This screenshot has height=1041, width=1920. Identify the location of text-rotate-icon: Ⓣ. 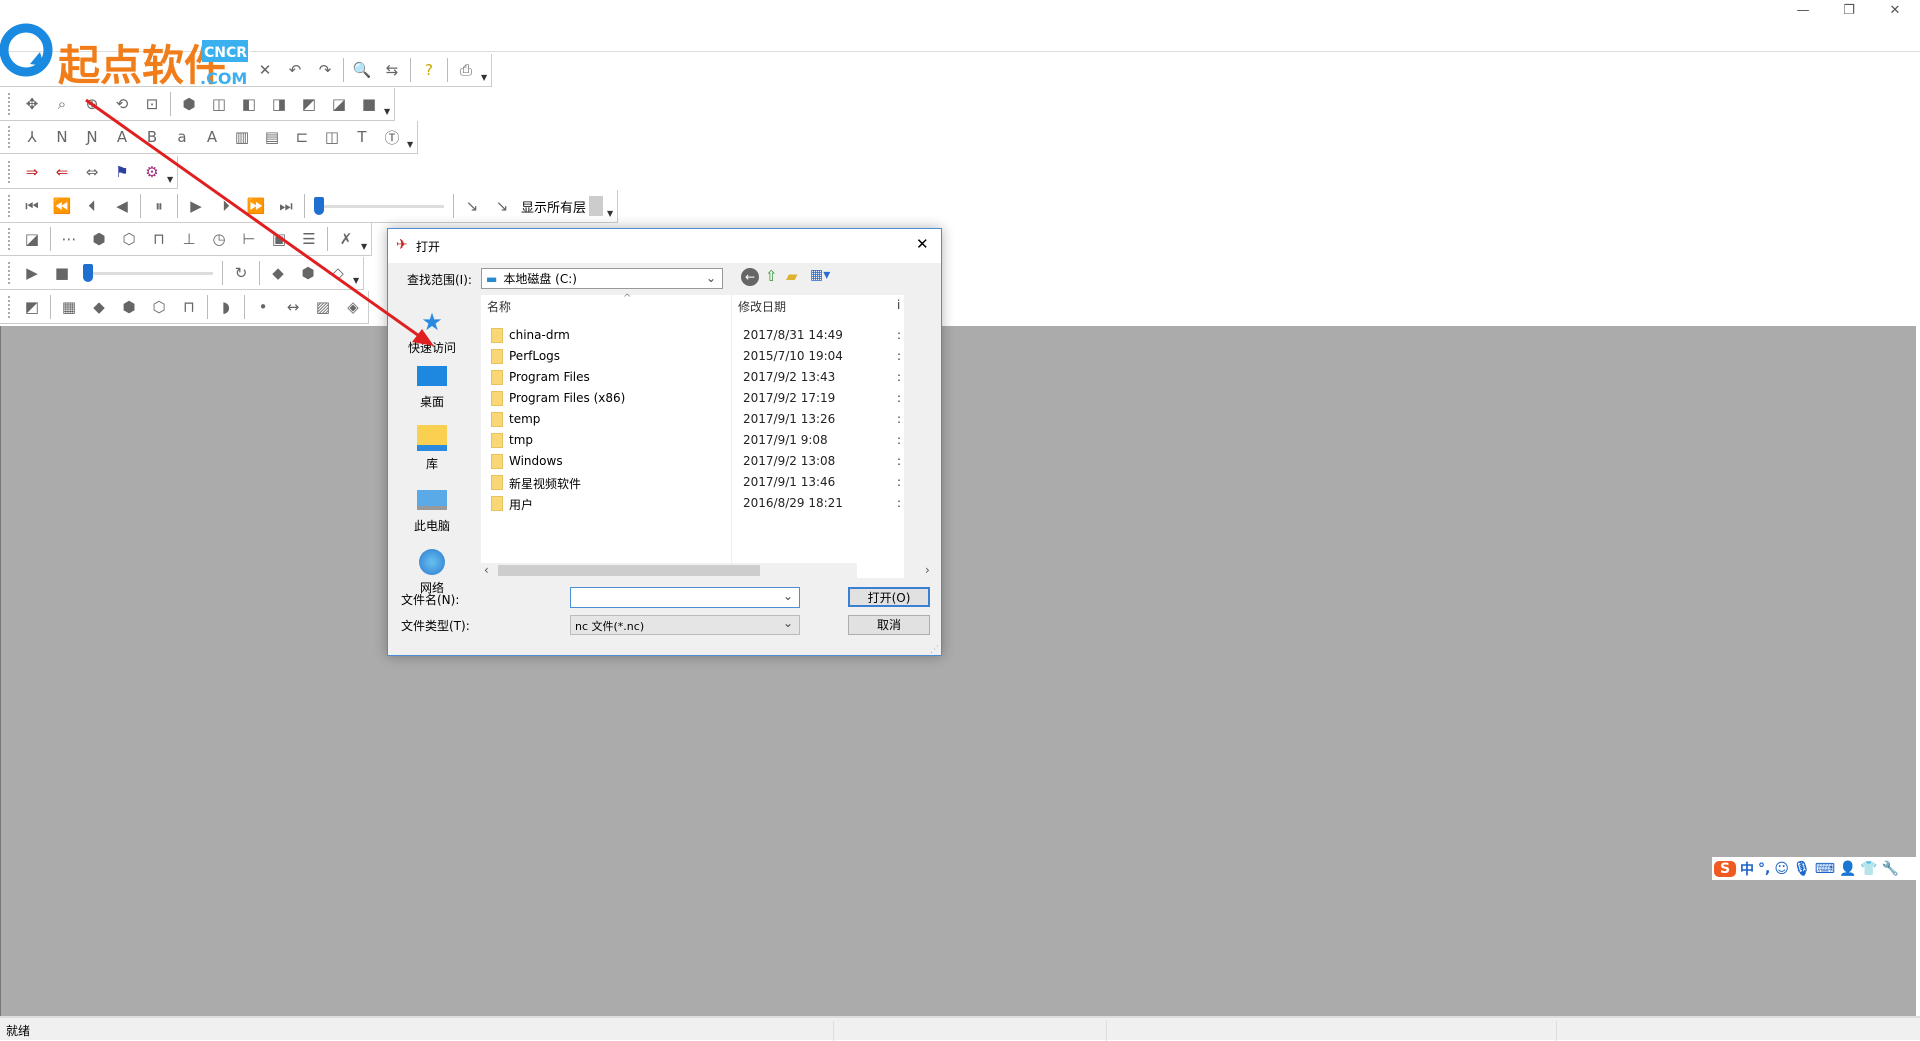
(392, 137).